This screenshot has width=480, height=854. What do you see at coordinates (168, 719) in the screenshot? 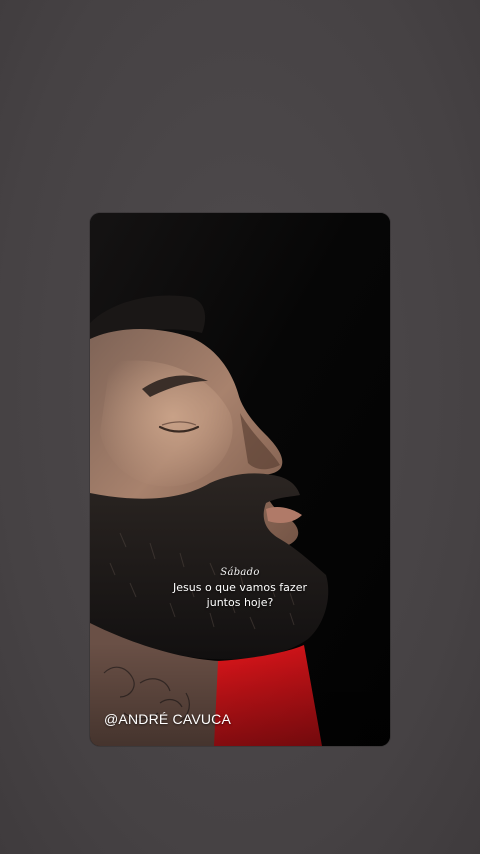
I see `author-watermark: @ANDRÉ CAVUCA` at bounding box center [168, 719].